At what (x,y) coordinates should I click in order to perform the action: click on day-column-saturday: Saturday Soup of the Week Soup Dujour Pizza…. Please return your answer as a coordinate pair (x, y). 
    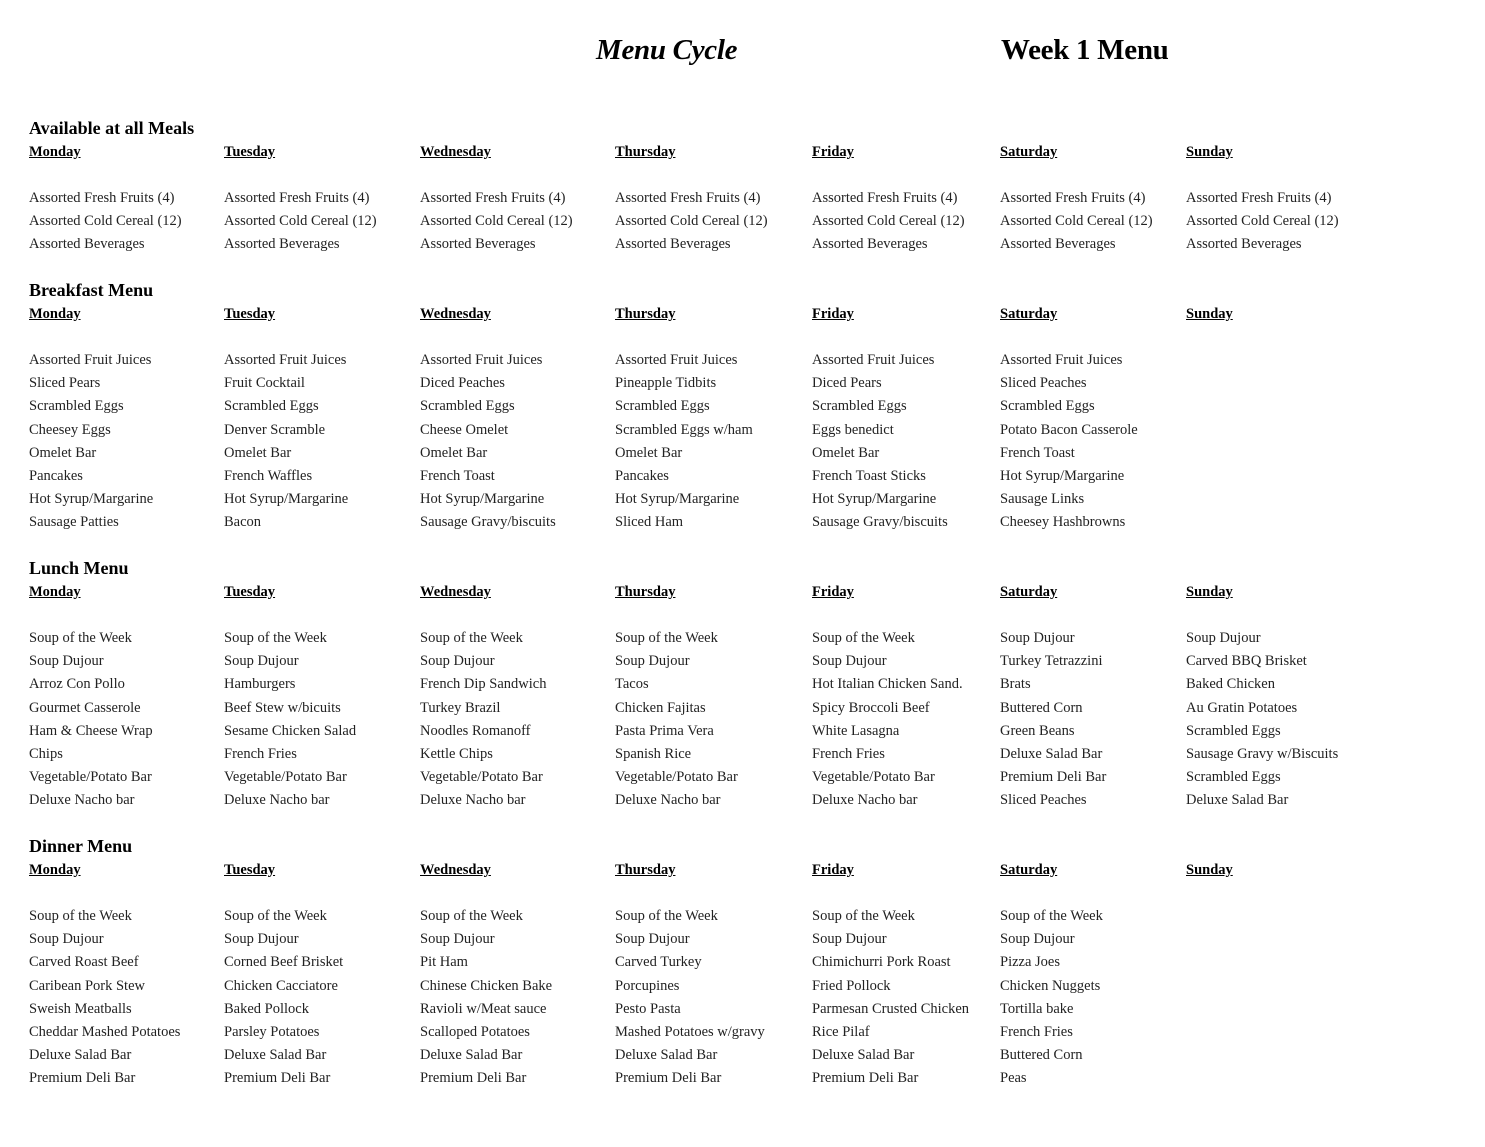
    Looking at the image, I should click on (1095, 975).